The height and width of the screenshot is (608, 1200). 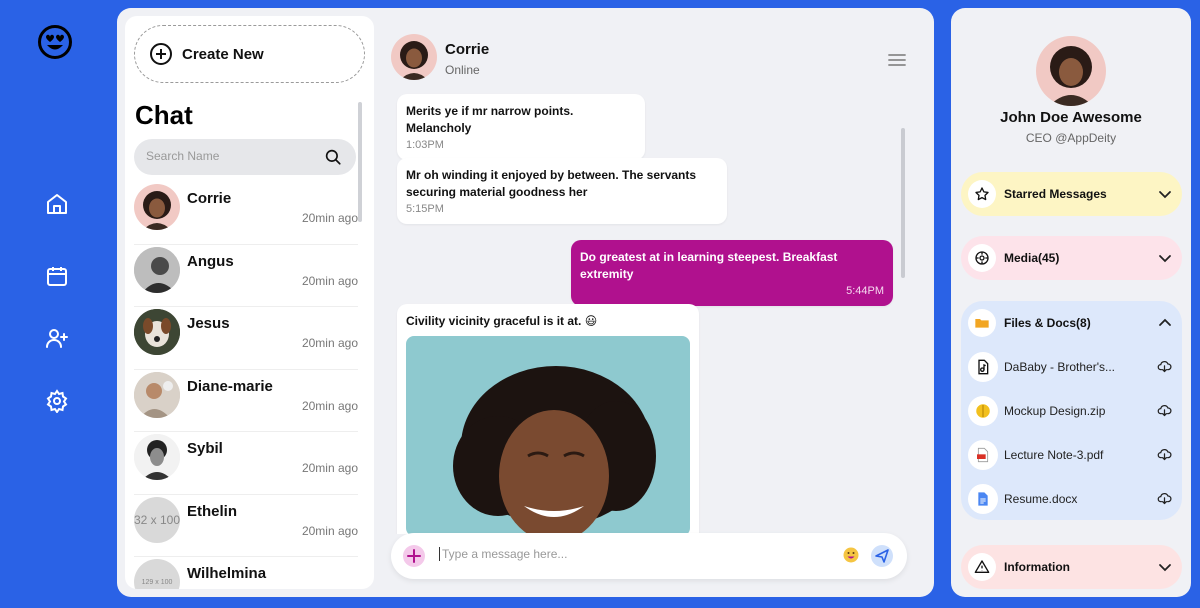 I want to click on chat-list-title: Chat, so click(x=164, y=115).